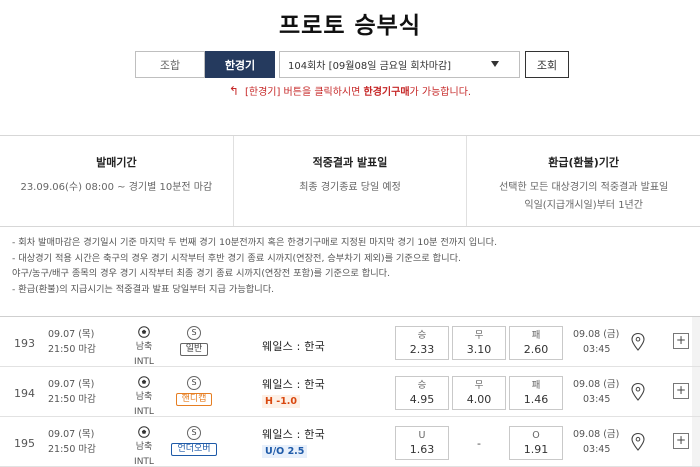 Image resolution: width=700 pixels, height=467 pixels. I want to click on odds-value: 1.91, so click(536, 449).